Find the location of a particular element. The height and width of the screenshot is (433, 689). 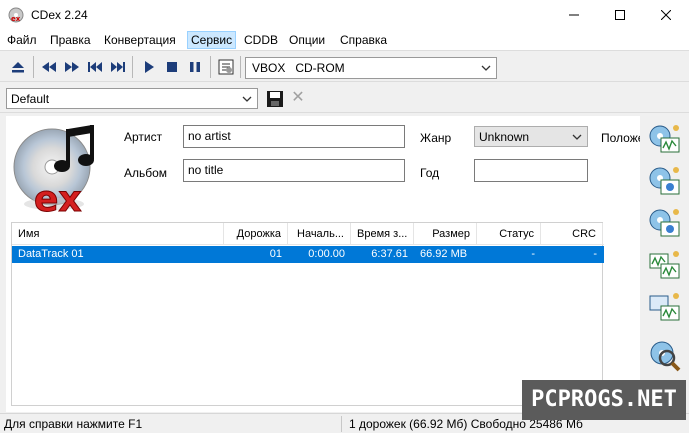

menu-options: Опции is located at coordinates (307, 40).